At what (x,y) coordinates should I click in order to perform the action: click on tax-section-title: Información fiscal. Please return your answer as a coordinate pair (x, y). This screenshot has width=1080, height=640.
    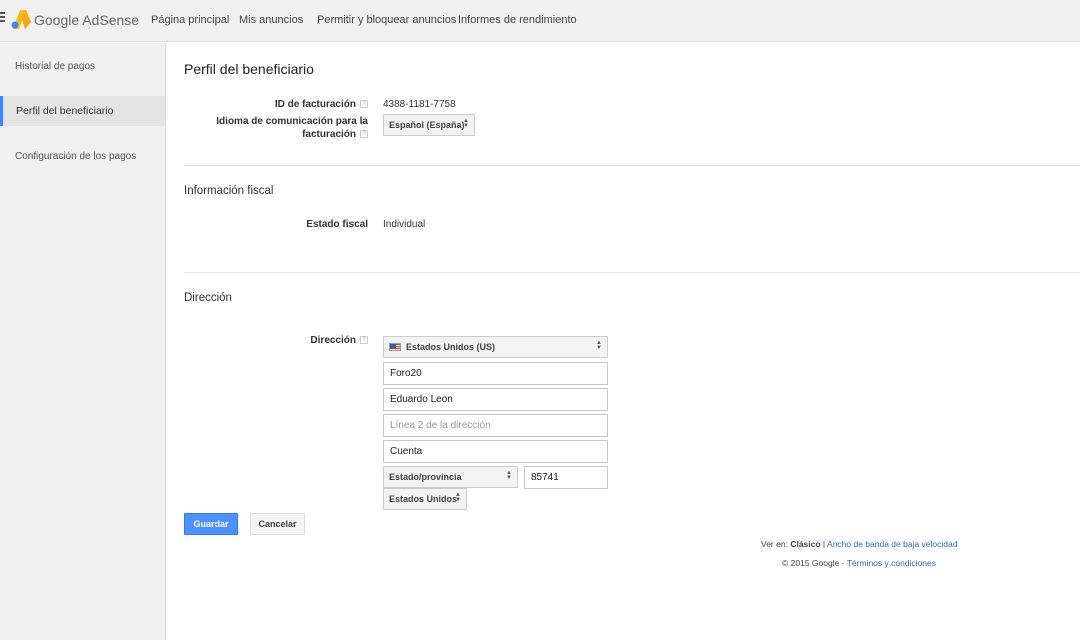
    Looking at the image, I should click on (229, 191).